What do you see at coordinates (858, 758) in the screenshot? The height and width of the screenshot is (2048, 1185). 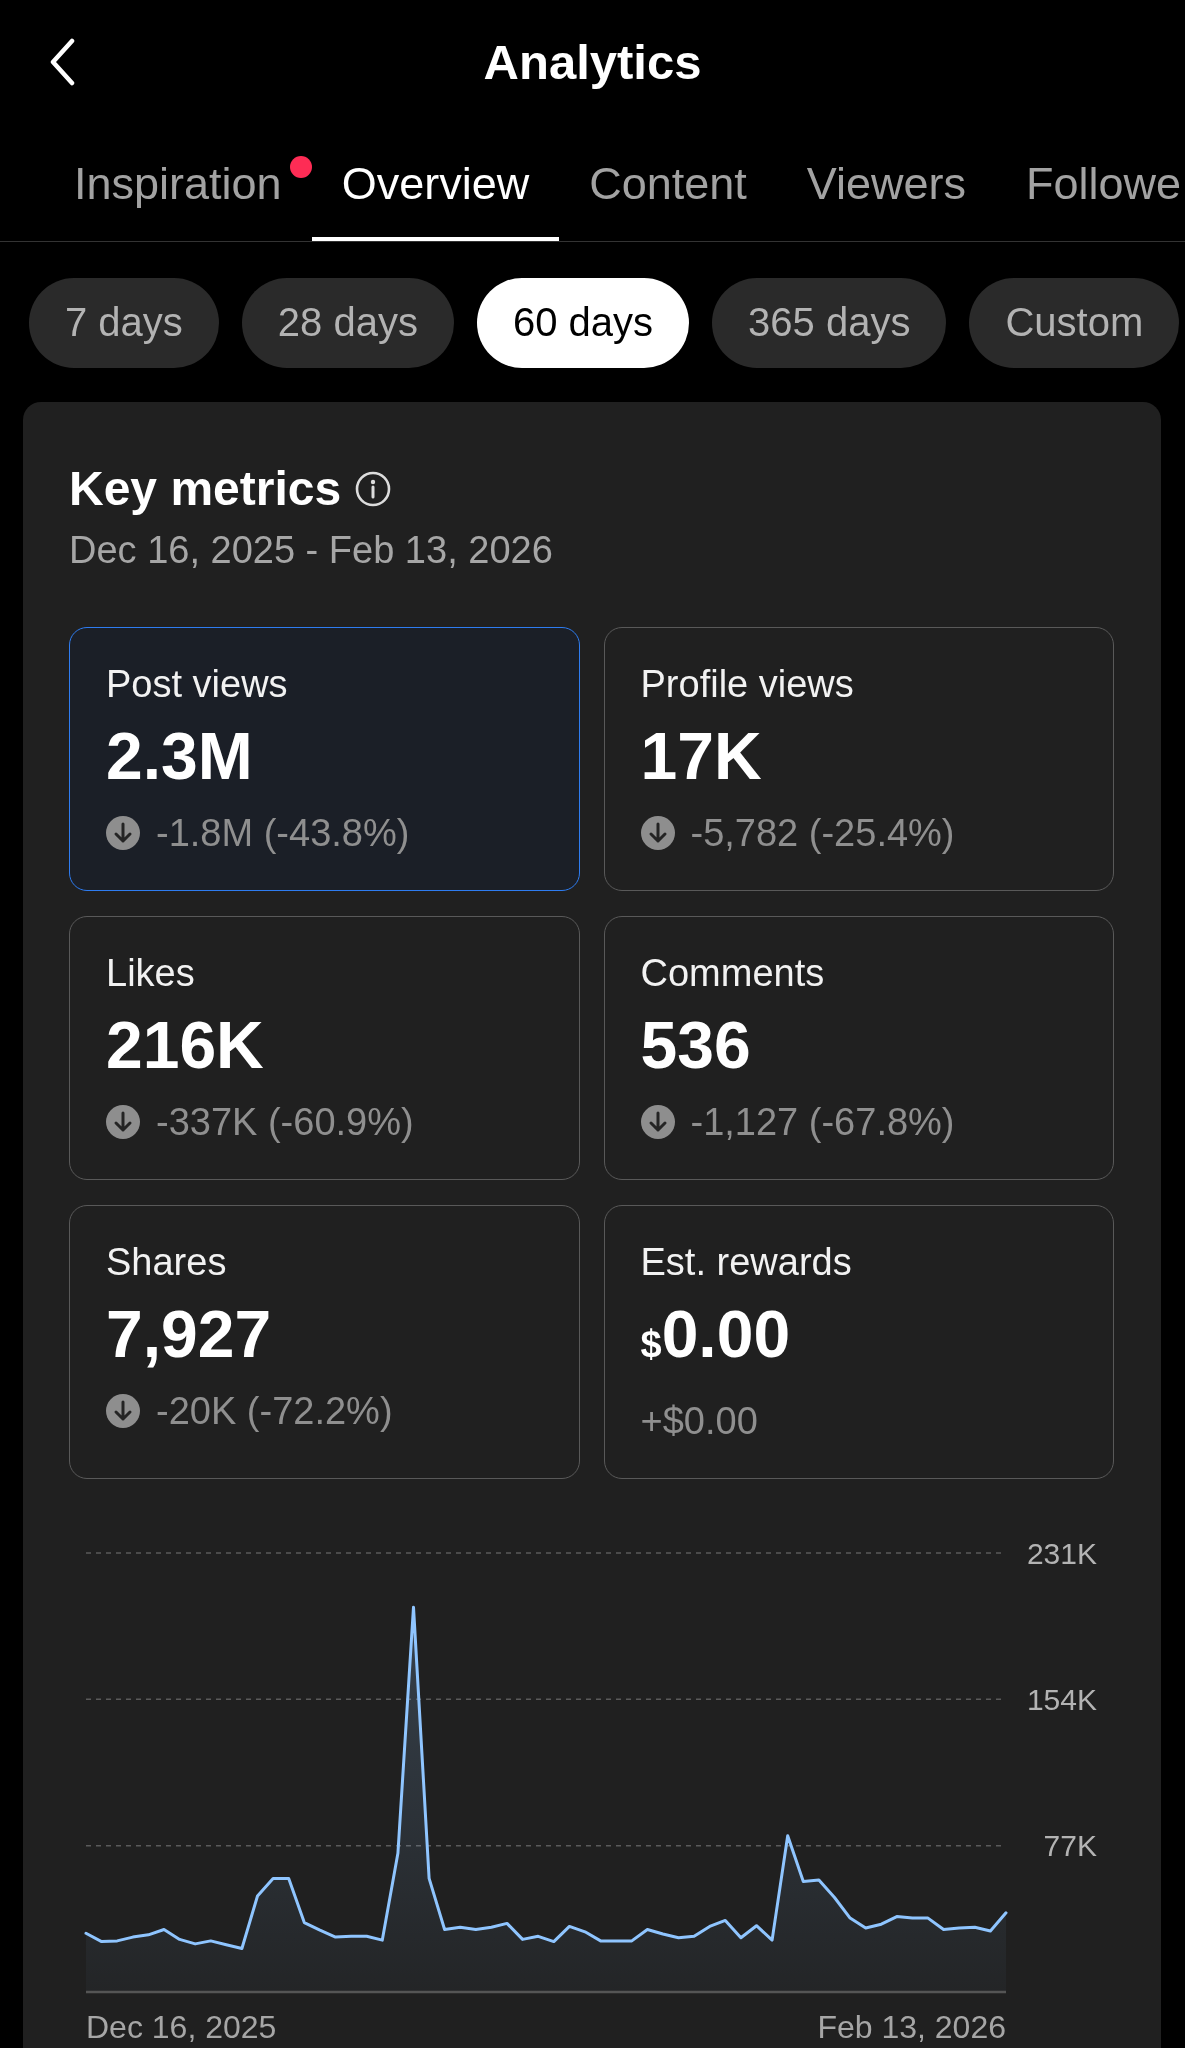 I see `metric-card: Profile views 17K -5,782 (-25.4%)` at bounding box center [858, 758].